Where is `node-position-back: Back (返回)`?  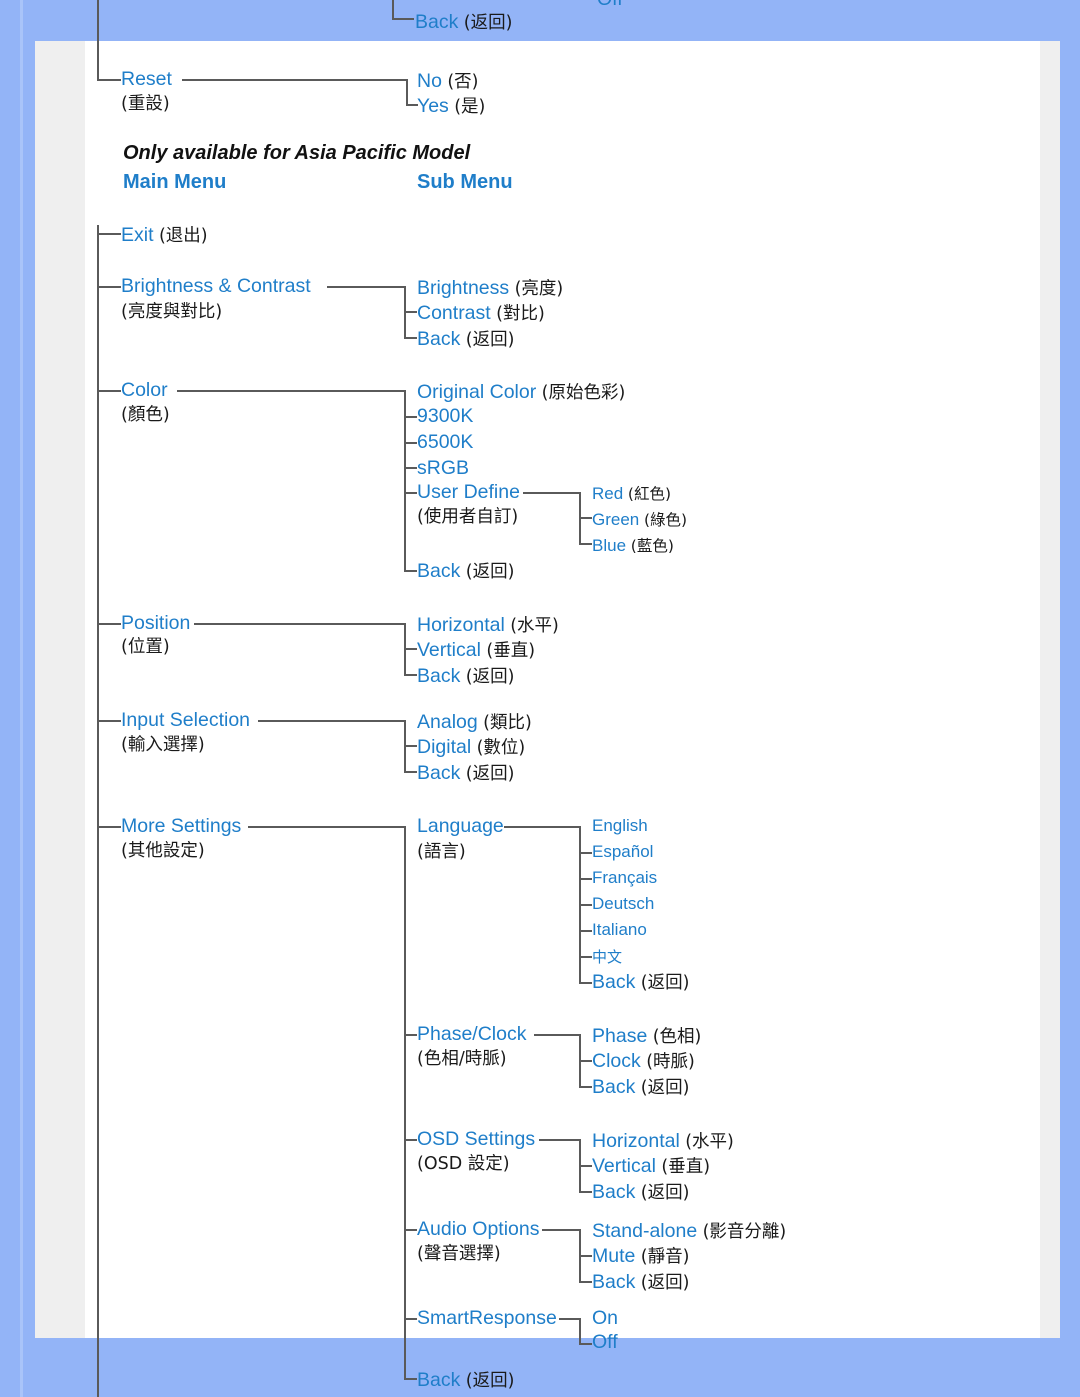 node-position-back: Back (返回) is located at coordinates (465, 675).